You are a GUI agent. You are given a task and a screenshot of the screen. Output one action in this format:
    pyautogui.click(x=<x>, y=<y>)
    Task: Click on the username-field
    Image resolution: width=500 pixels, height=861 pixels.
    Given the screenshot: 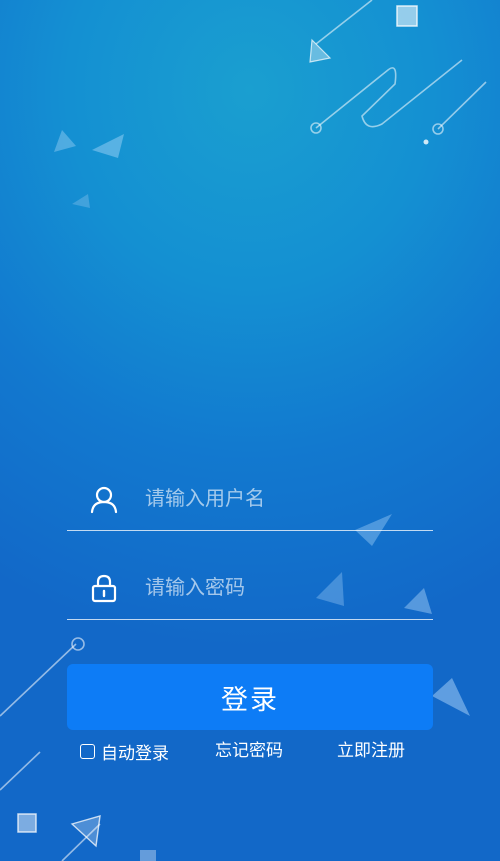 What is the action you would take?
    pyautogui.click(x=250, y=500)
    